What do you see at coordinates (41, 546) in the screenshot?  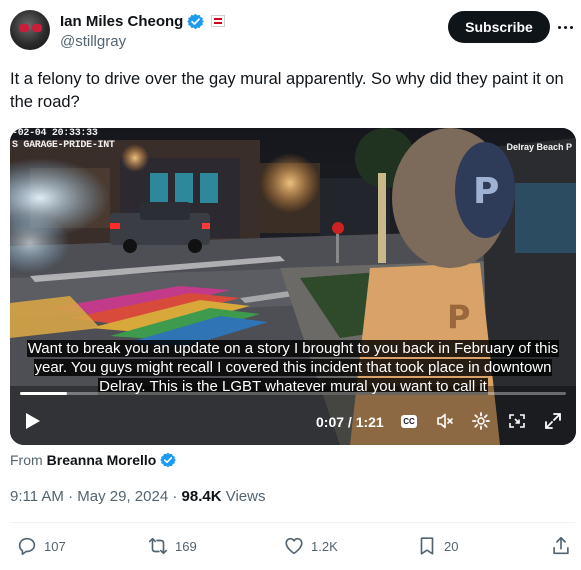 I see `reply-button: 107` at bounding box center [41, 546].